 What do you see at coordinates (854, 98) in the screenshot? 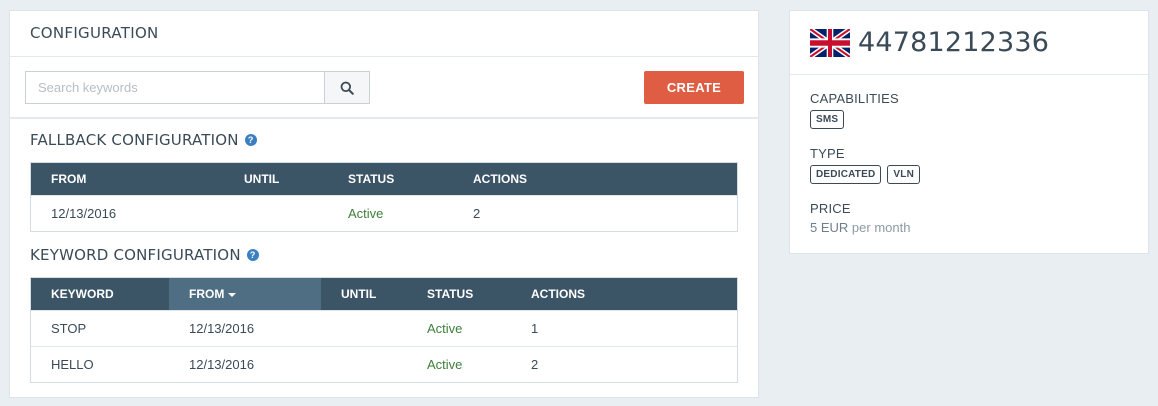
I see `capabilities-label: CAPABILITIES` at bounding box center [854, 98].